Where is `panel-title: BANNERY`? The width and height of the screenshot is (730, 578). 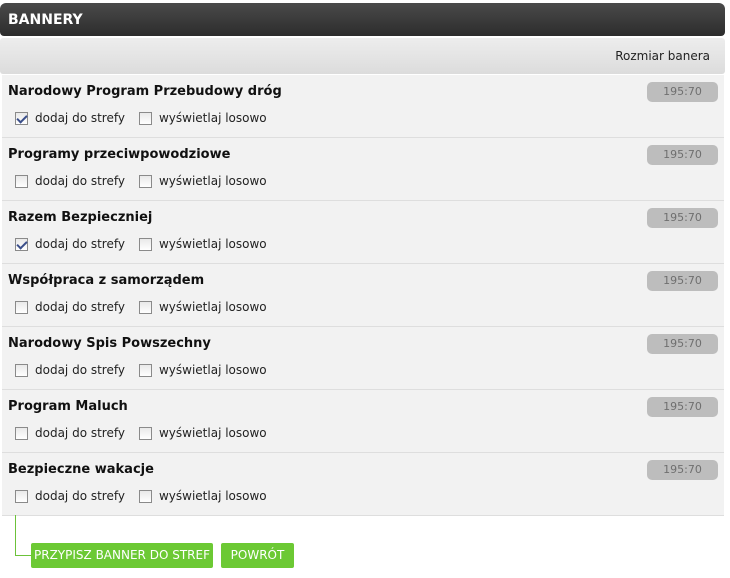 panel-title: BANNERY is located at coordinates (45, 20).